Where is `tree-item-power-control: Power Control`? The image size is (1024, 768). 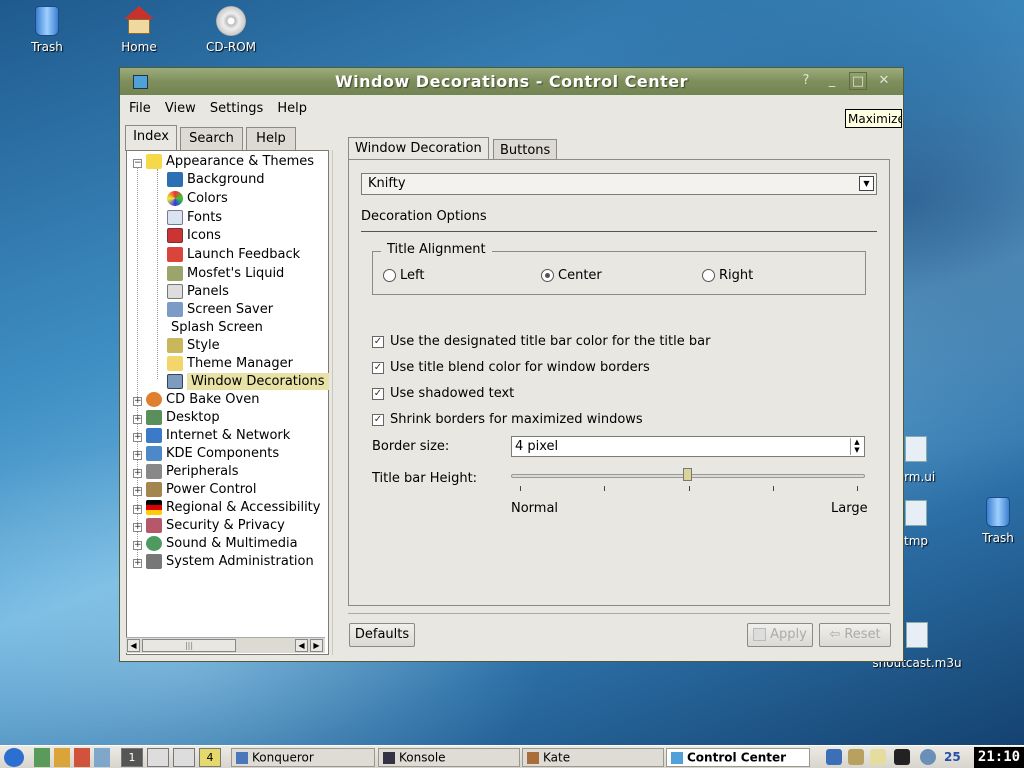 tree-item-power-control: Power Control is located at coordinates (201, 491).